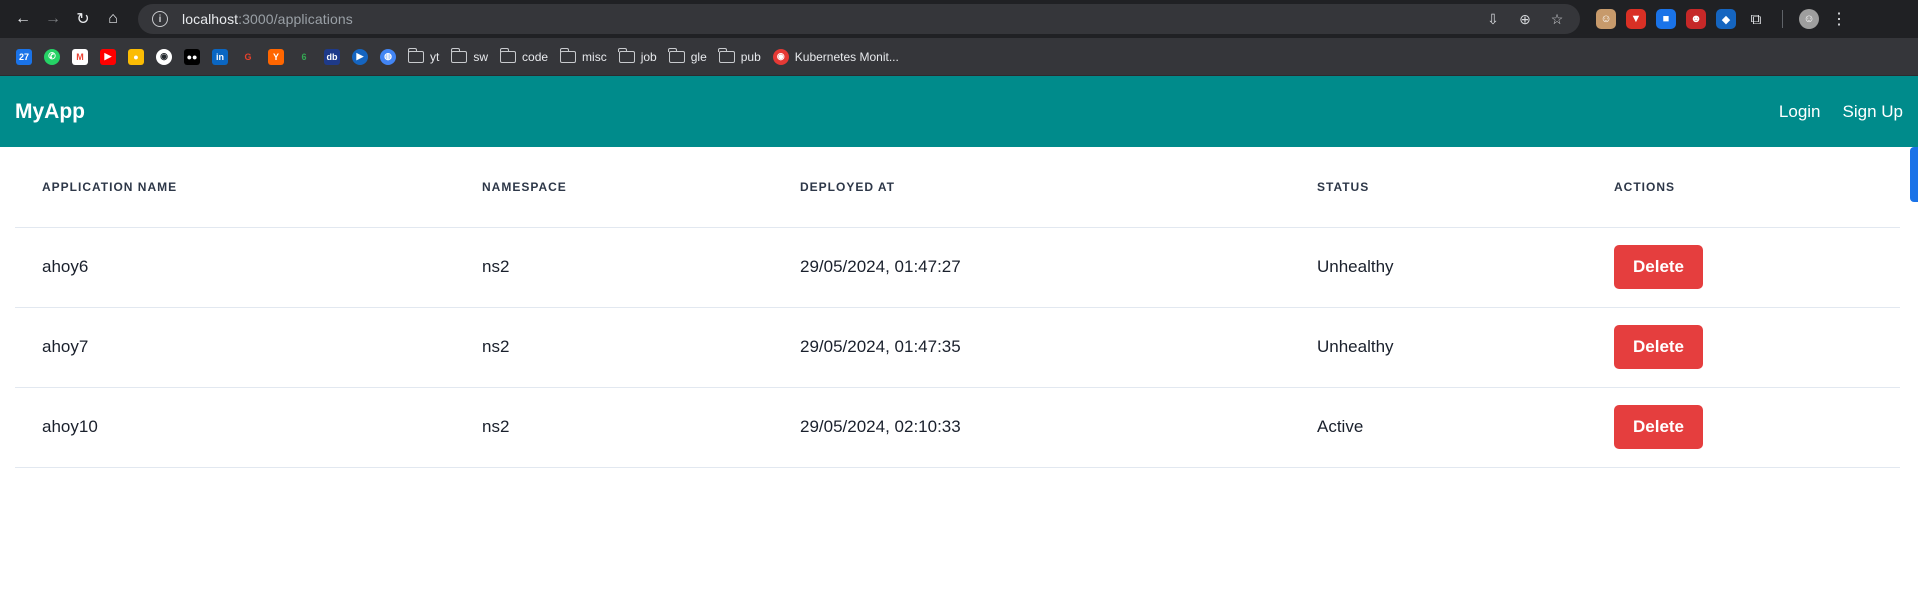 The height and width of the screenshot is (610, 1918). What do you see at coordinates (1031, 267) in the screenshot?
I see `cell-deployed-at: 29/05/2024, 01:47:27` at bounding box center [1031, 267].